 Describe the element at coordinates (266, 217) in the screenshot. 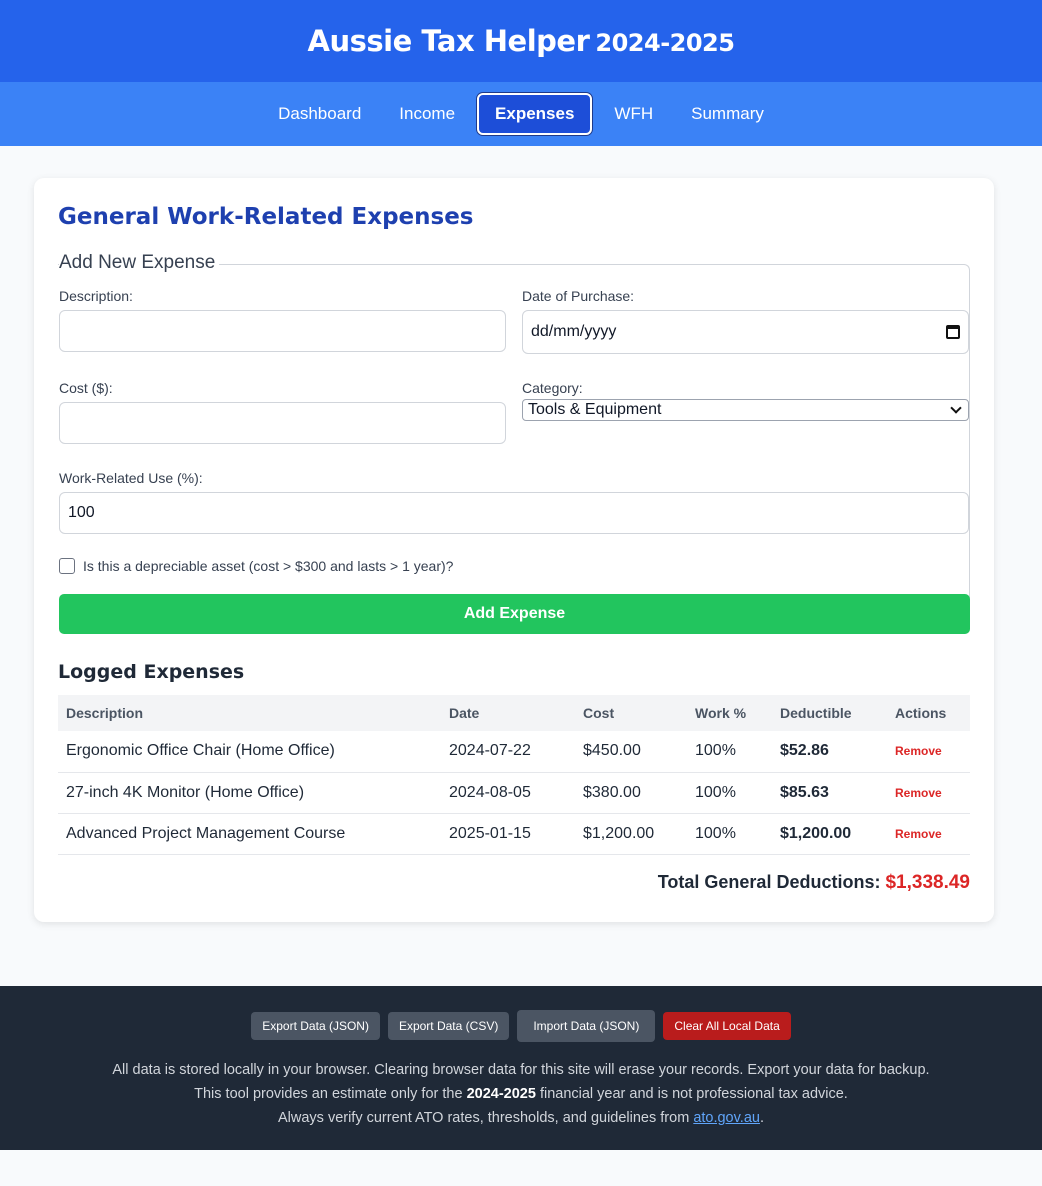

I see `section-title: General Work-Related Expenses` at that location.